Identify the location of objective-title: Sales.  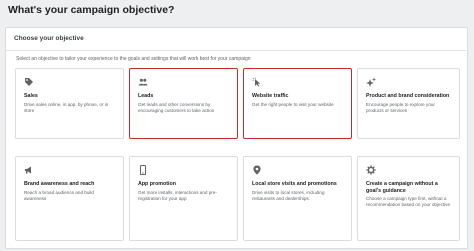
(31, 96).